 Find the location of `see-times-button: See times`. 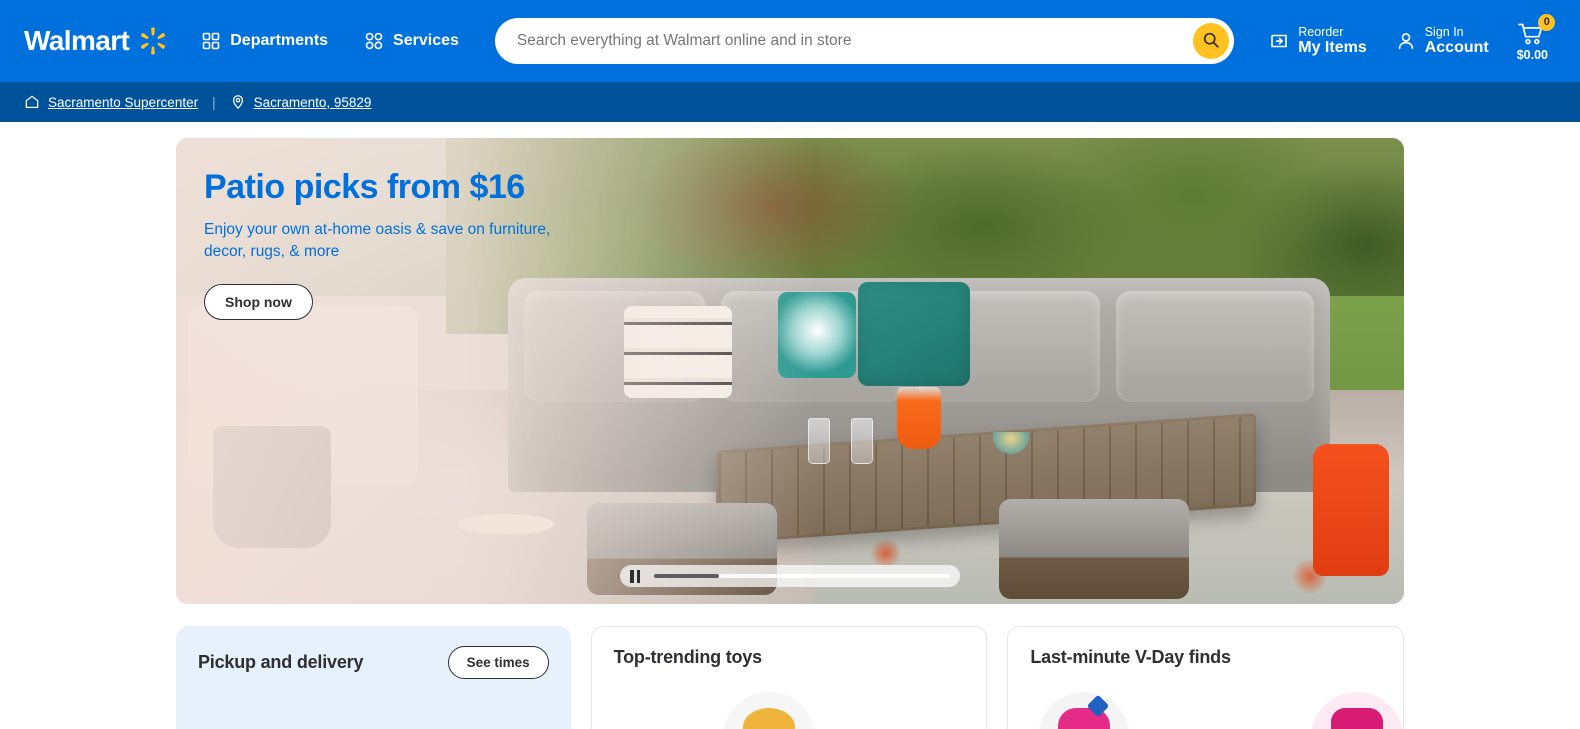

see-times-button: See times is located at coordinates (498, 662).